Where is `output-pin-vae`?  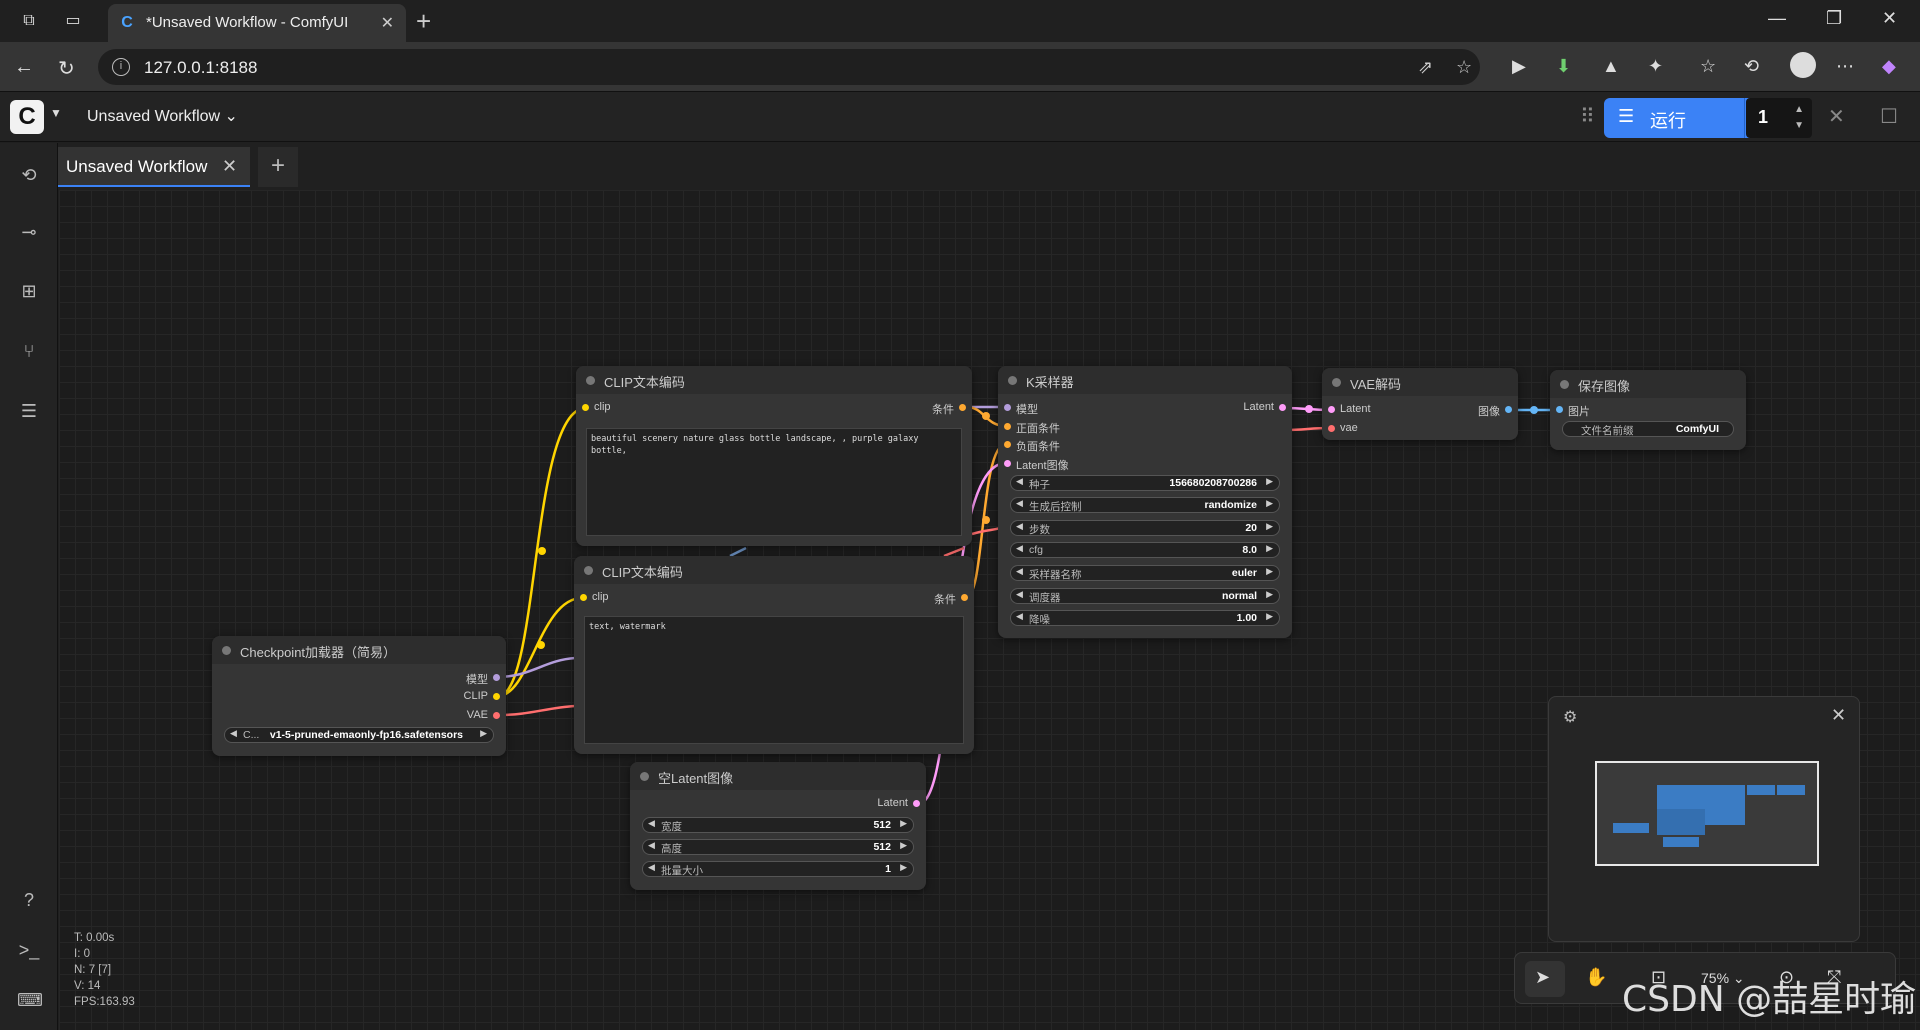 output-pin-vae is located at coordinates (496, 715).